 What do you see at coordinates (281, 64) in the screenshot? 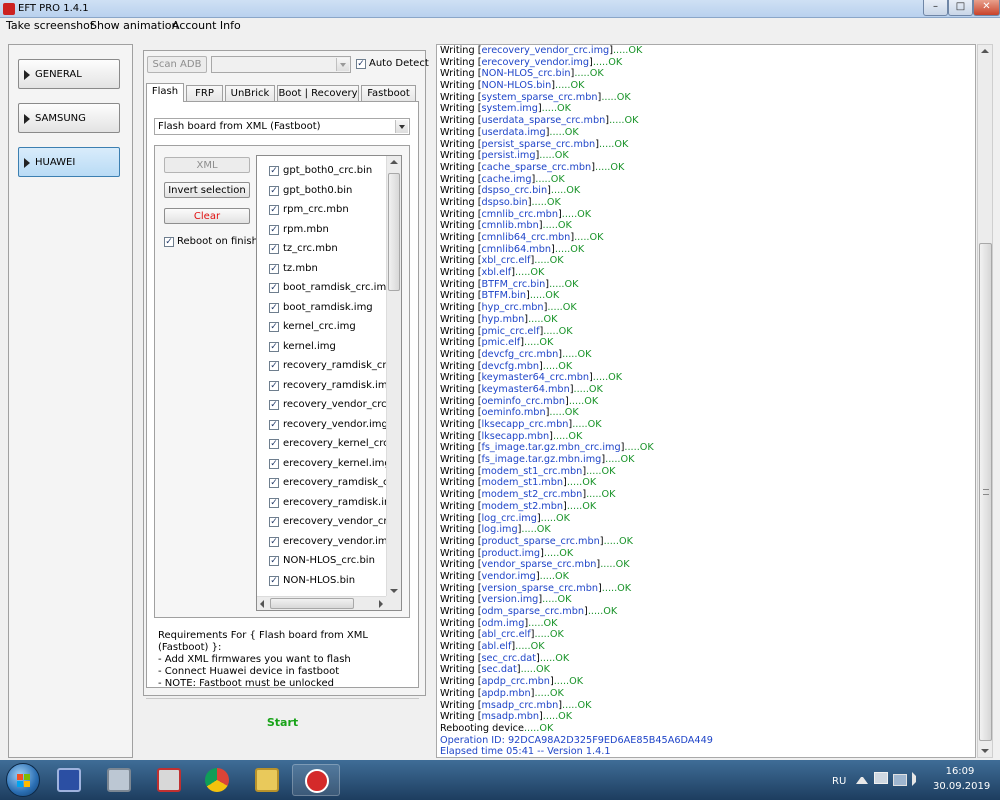
I see `adb-device-select` at bounding box center [281, 64].